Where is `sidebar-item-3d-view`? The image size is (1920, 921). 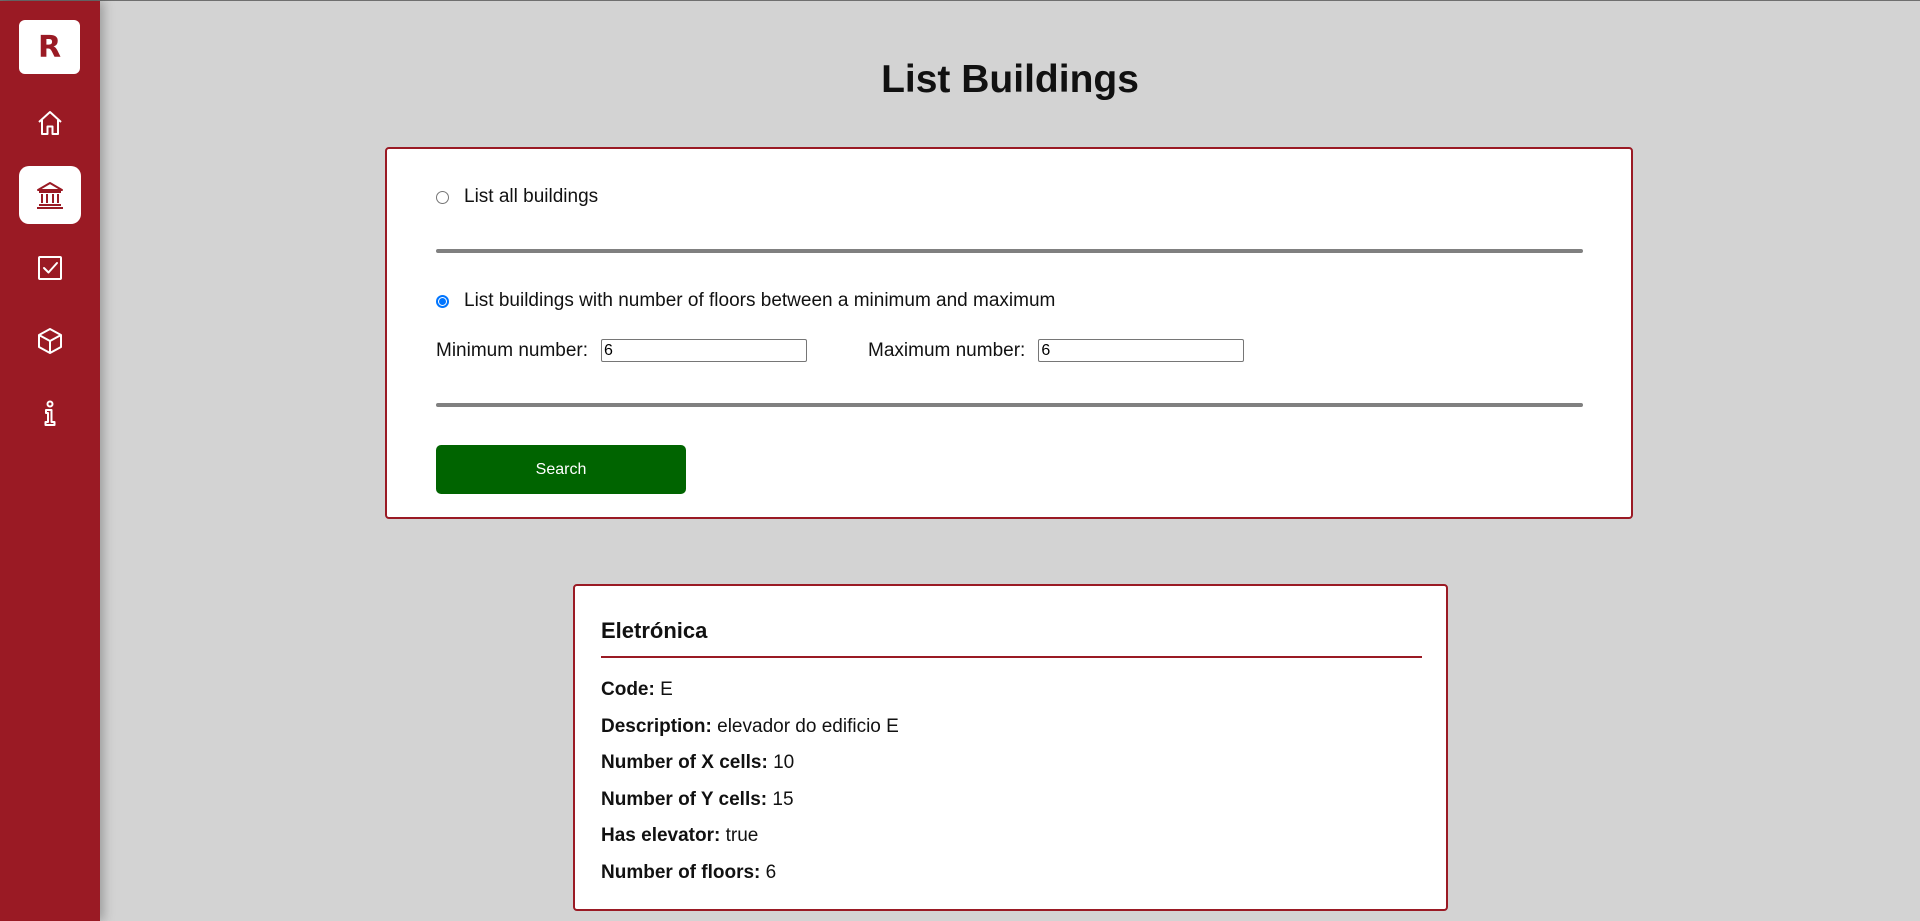 sidebar-item-3d-view is located at coordinates (50, 341).